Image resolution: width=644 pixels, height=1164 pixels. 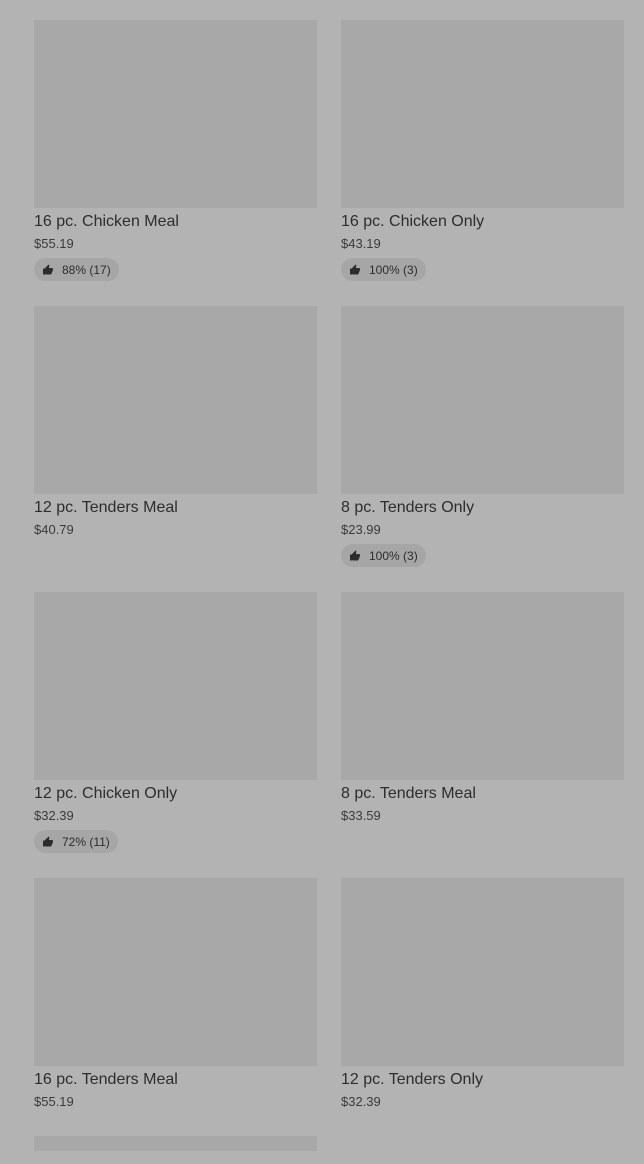 I want to click on rating-badge: 88% (17), so click(x=76, y=269).